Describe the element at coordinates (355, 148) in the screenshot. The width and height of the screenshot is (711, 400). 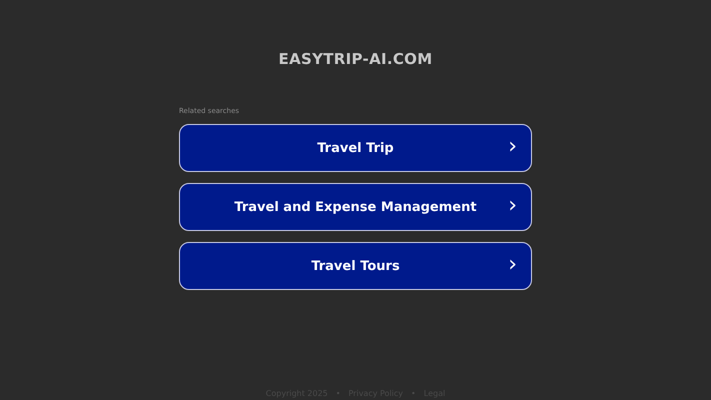
I see `search-link: Travel Trip ›` at that location.